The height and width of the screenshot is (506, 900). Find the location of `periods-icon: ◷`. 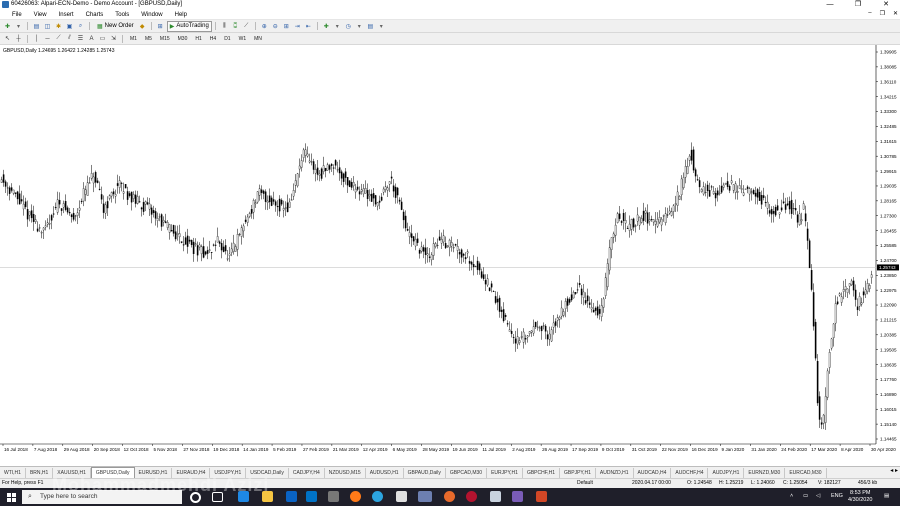

periods-icon: ◷ is located at coordinates (348, 26).